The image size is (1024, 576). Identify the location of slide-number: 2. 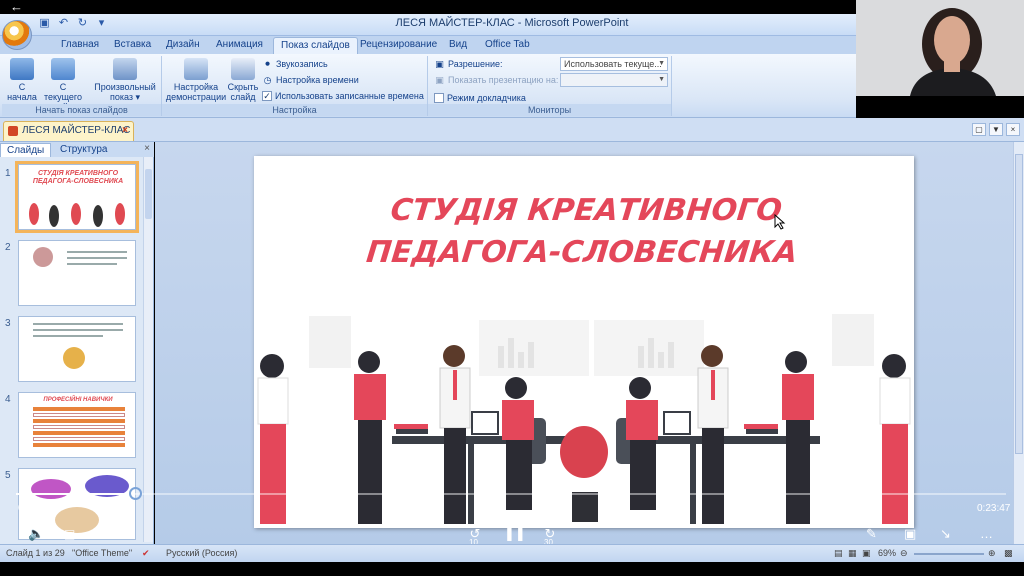
(8, 247).